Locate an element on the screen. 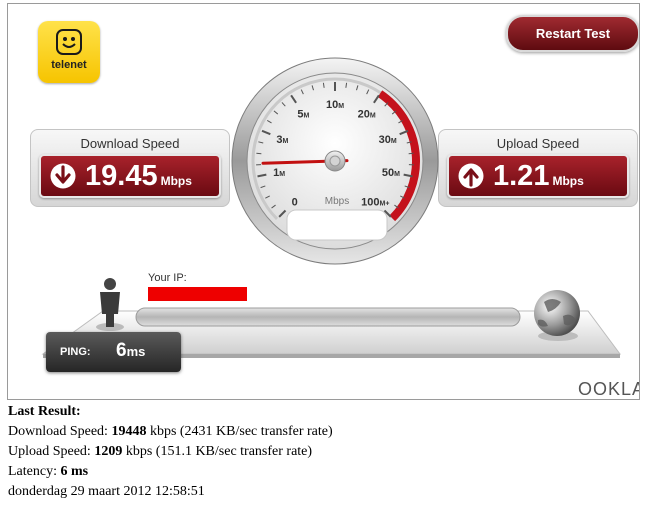 This screenshot has height=511, width=649. ping-value: 6 is located at coordinates (121, 350).